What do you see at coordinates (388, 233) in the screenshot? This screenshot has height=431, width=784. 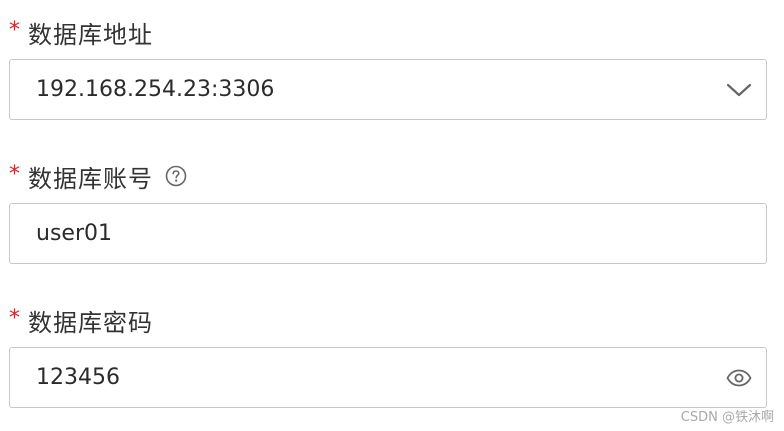 I see `db-account-input: user01` at bounding box center [388, 233].